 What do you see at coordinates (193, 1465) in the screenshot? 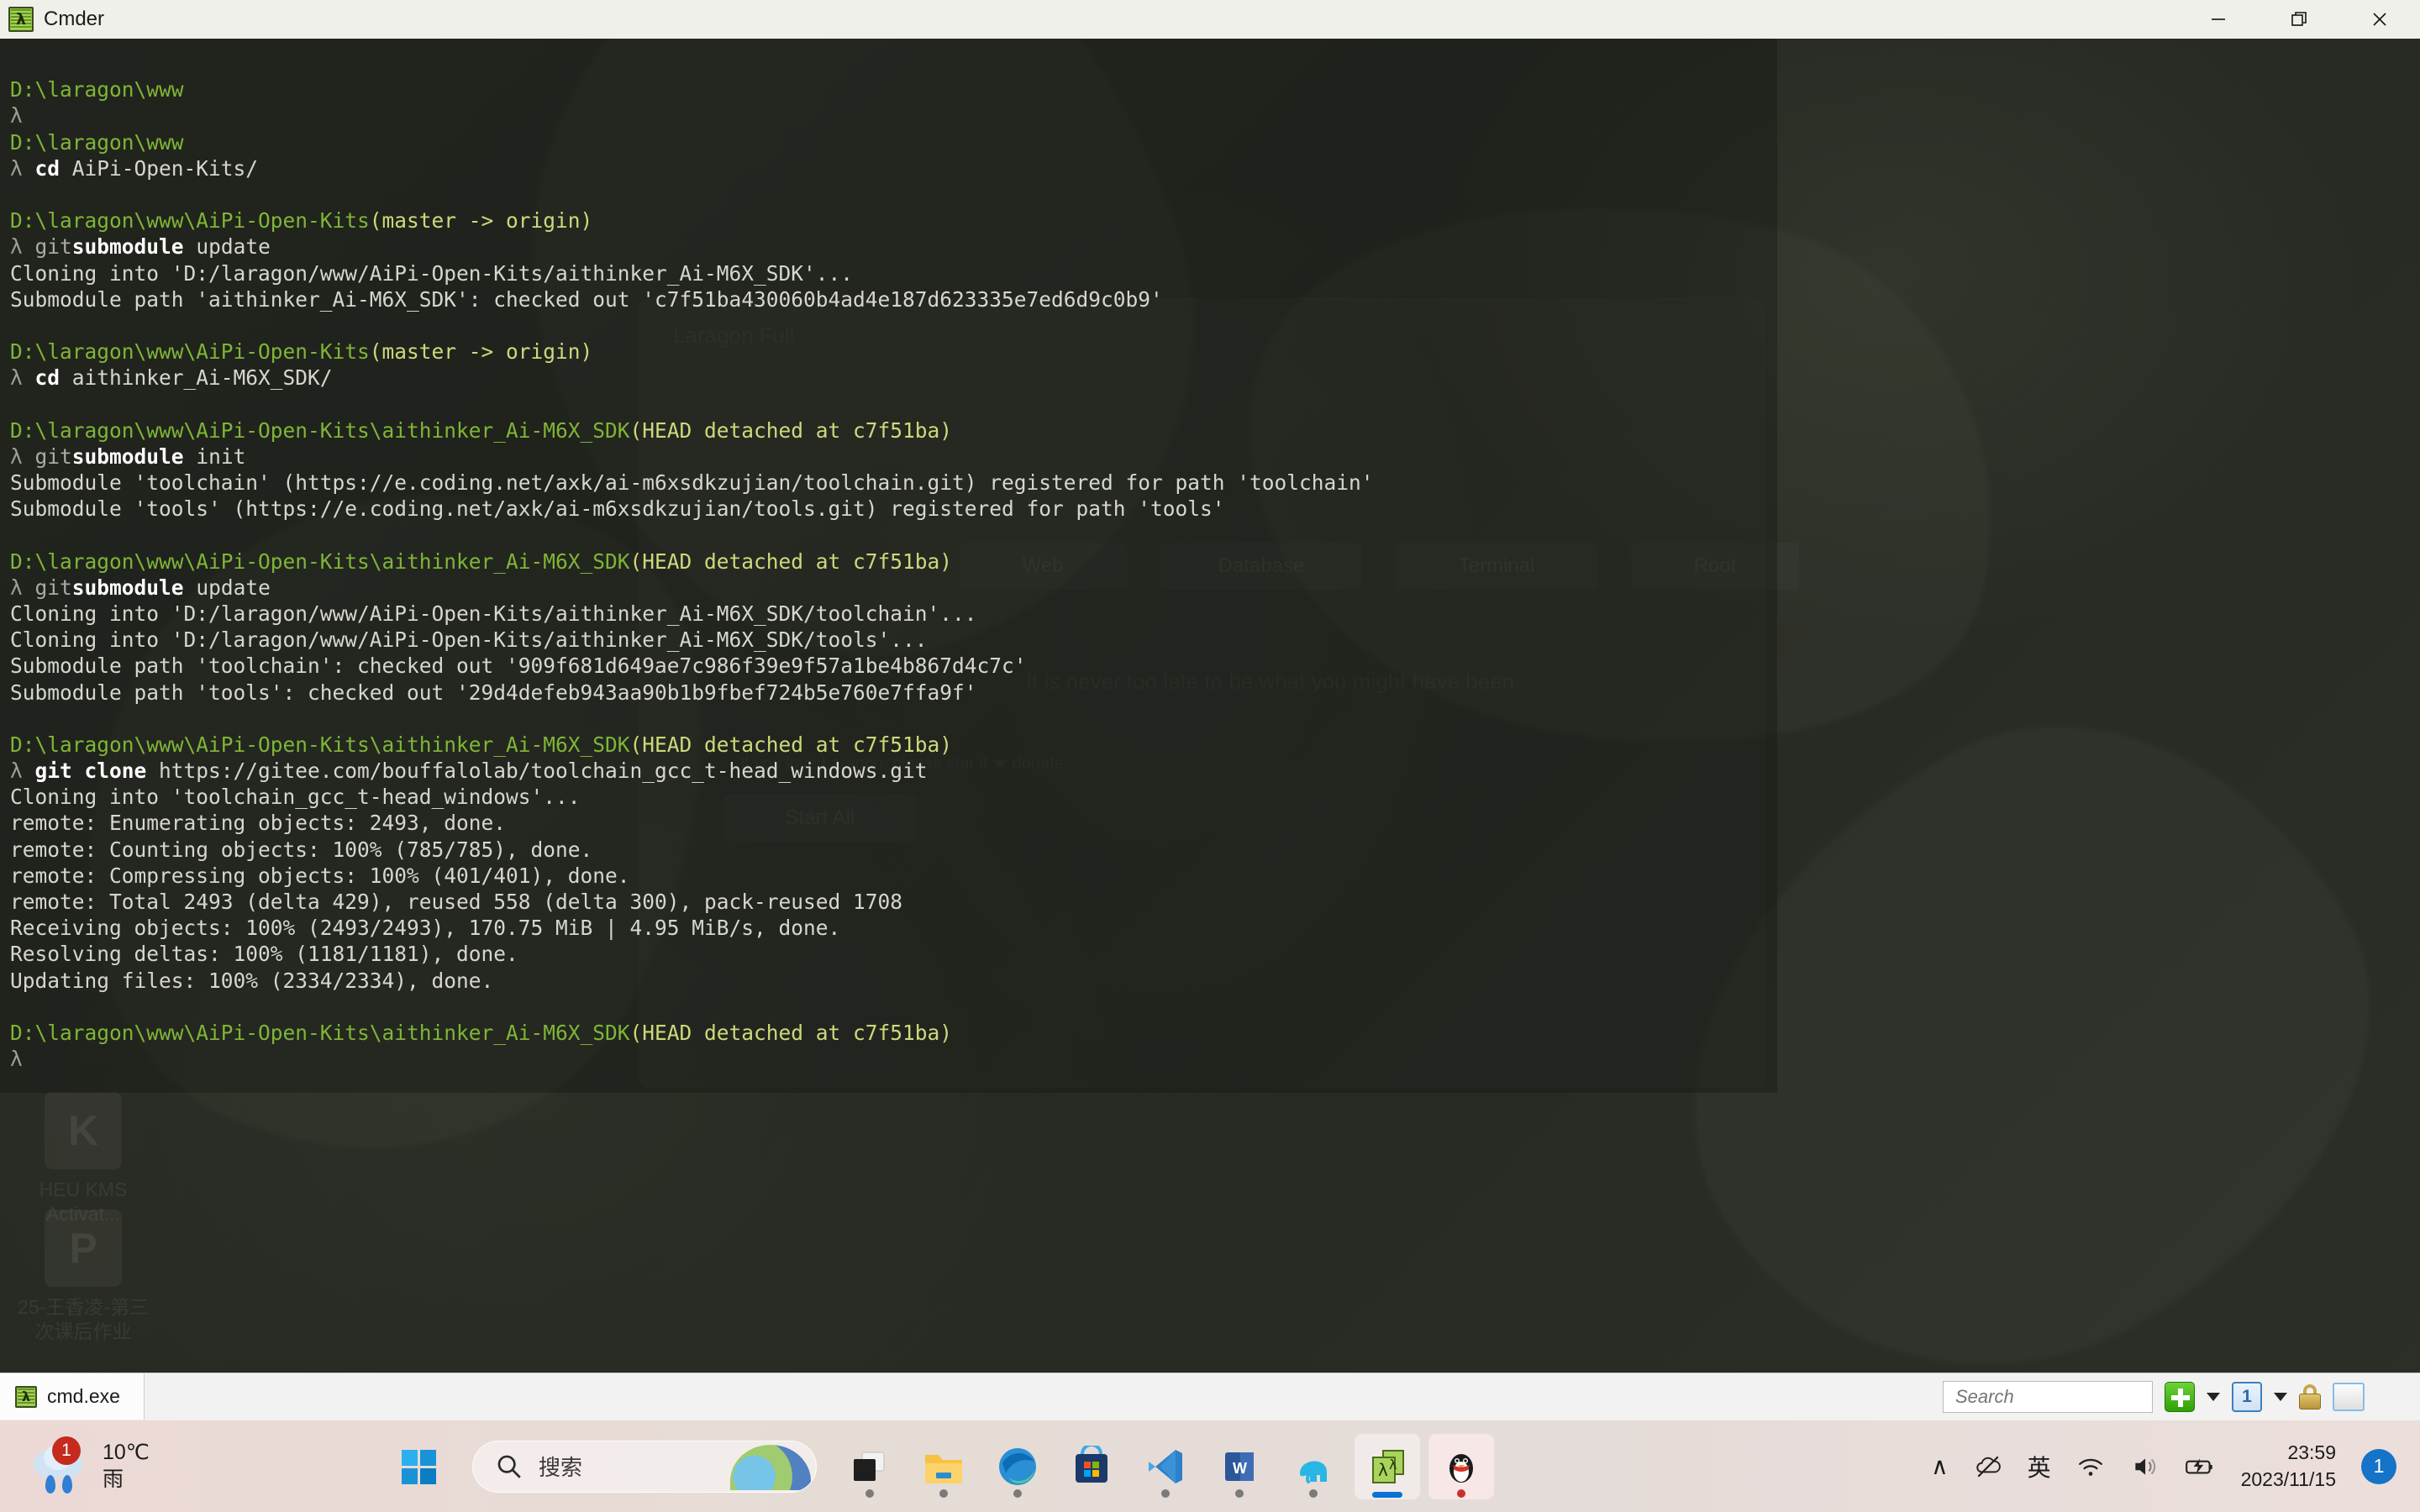
I see `weather-widget: 1 10℃ 雨` at bounding box center [193, 1465].